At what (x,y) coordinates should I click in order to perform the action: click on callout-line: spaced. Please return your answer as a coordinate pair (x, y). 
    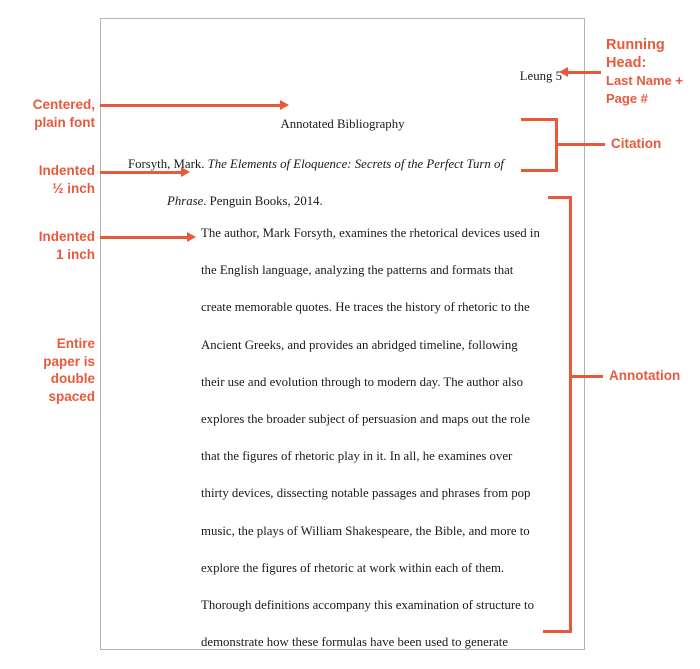
    Looking at the image, I should click on (71, 396).